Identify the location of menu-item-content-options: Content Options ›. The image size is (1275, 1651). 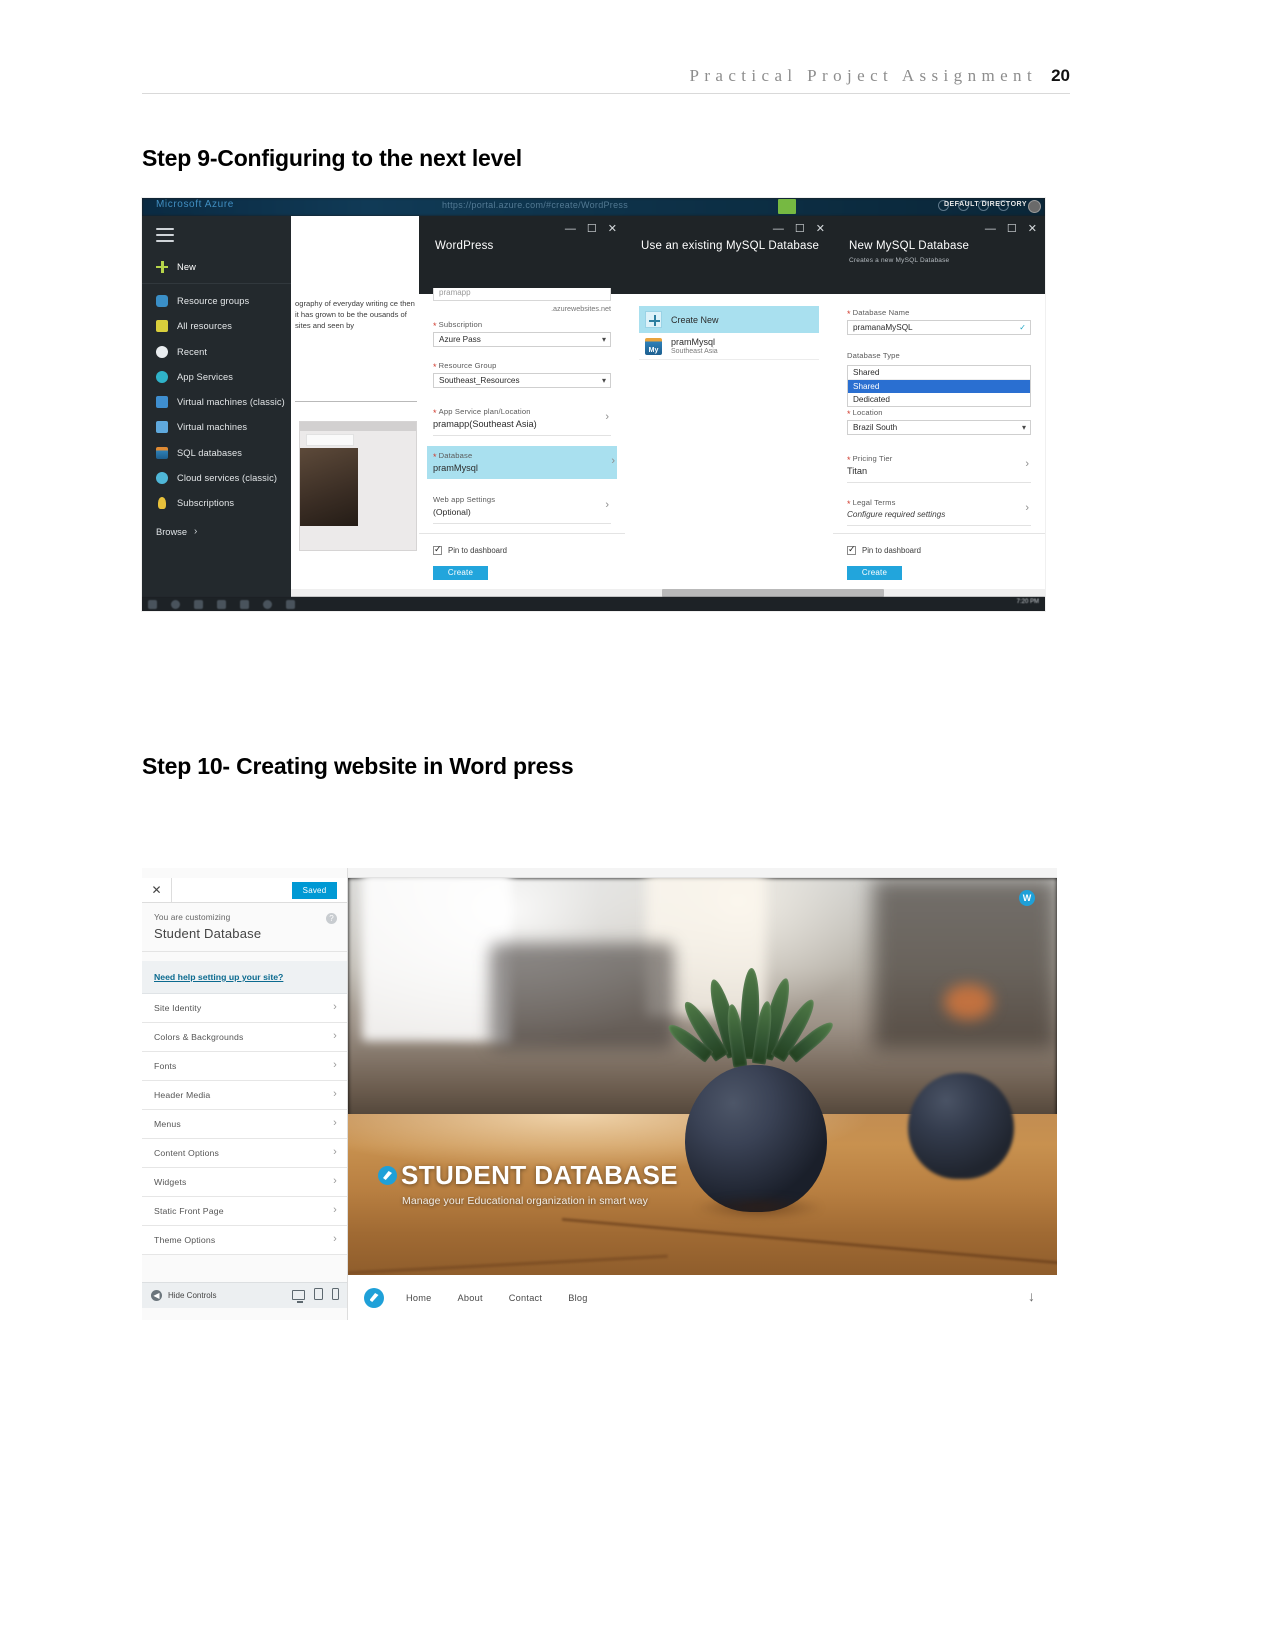
(244, 1153).